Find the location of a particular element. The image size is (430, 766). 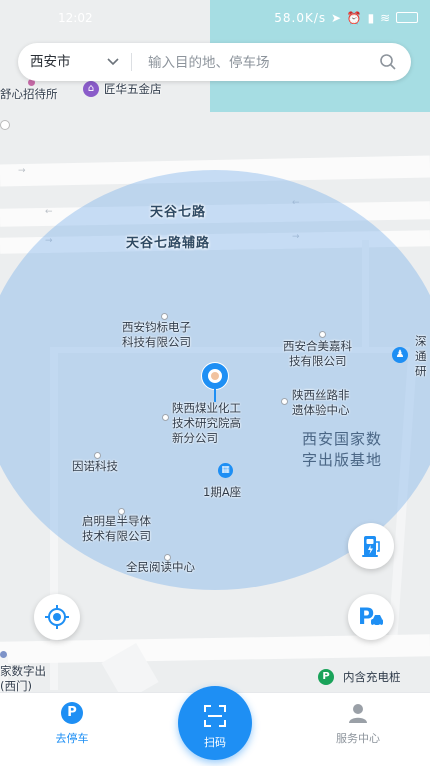

poi-digital-publishing-west-gate: 家数字出 (西门) is located at coordinates (23, 678).